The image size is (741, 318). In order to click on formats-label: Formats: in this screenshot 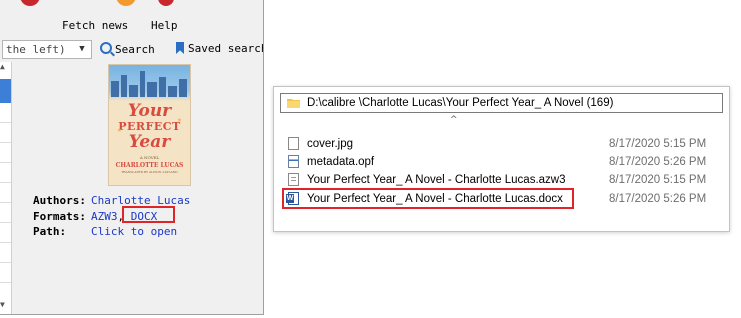, I will do `click(59, 216)`.